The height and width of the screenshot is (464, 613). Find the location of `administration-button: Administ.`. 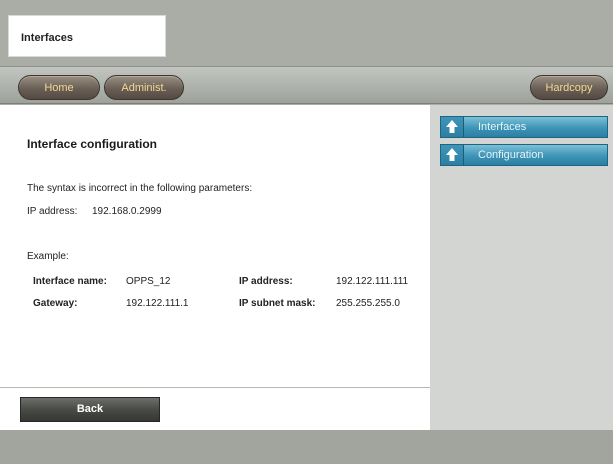

administration-button: Administ. is located at coordinates (144, 87).